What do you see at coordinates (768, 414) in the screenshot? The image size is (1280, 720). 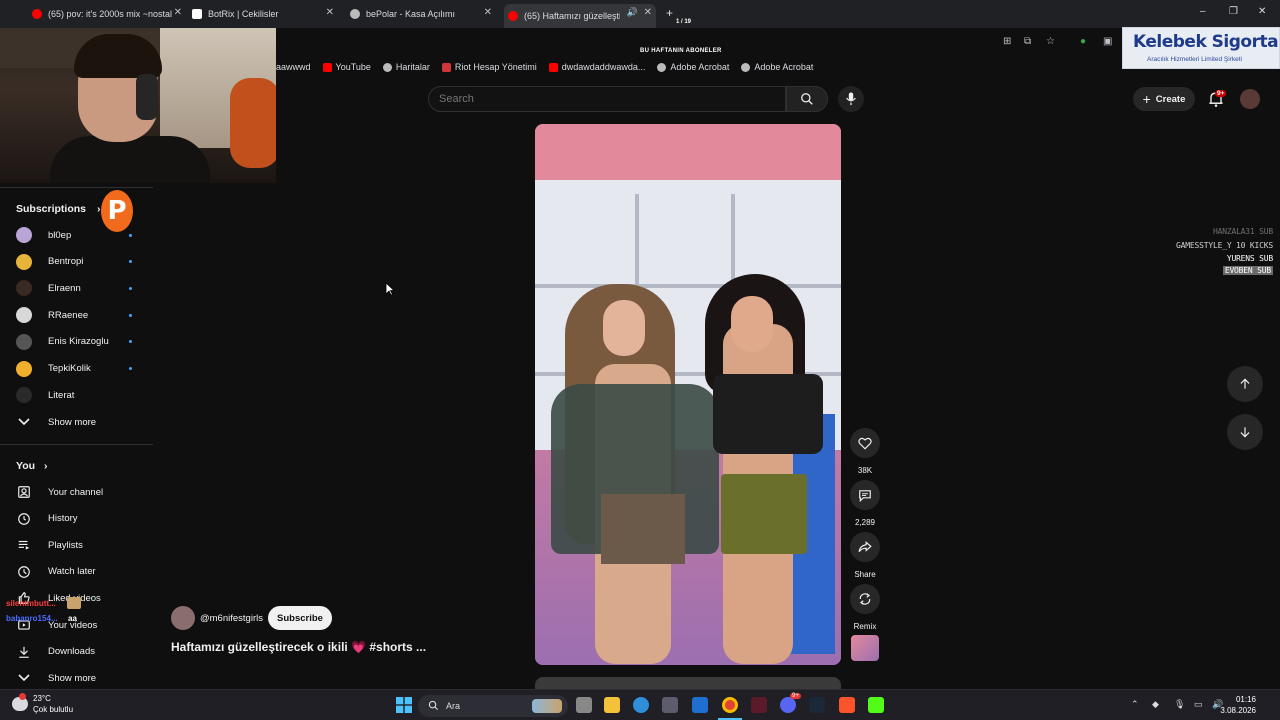 I see `person-2-top` at bounding box center [768, 414].